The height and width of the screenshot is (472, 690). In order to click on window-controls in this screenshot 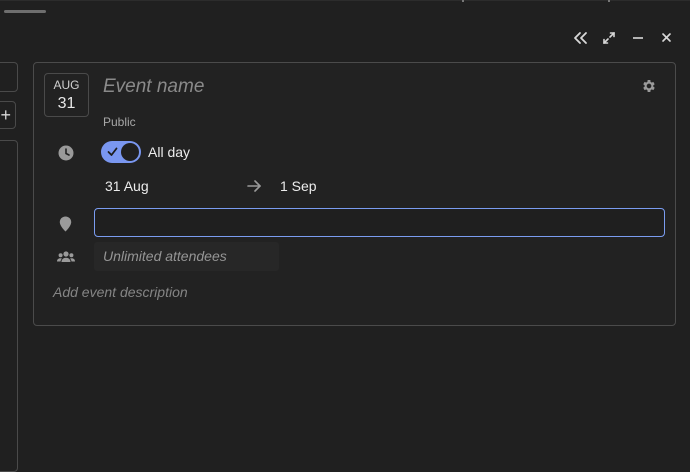, I will do `click(623, 37)`.